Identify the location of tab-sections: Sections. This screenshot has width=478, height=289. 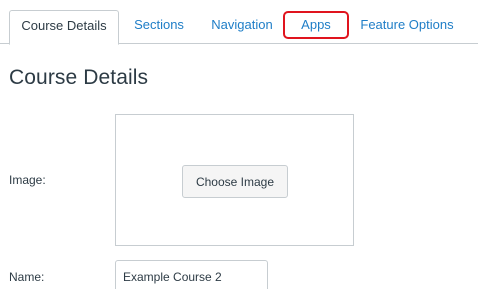
(159, 27).